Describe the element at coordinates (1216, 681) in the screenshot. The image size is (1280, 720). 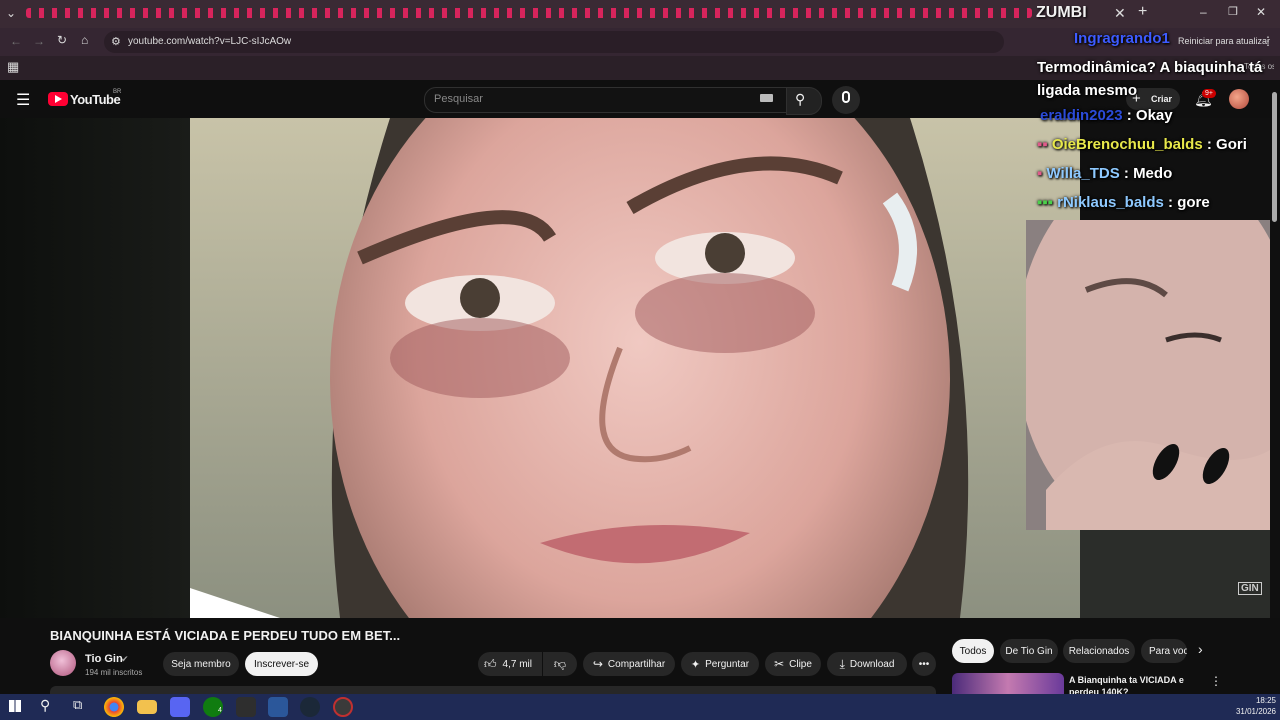
I see `recommended-menu-icon: ⋮` at that location.